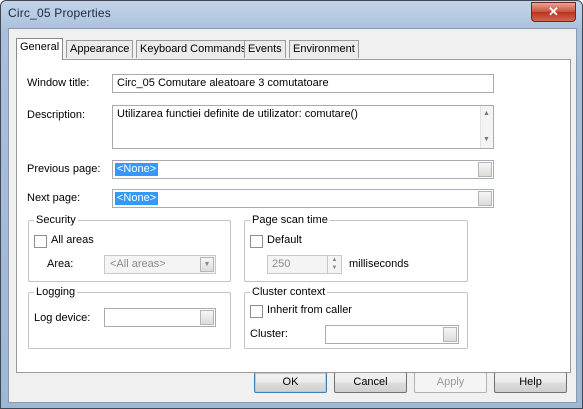 This screenshot has width=583, height=409. I want to click on default-label: Default, so click(284, 240).